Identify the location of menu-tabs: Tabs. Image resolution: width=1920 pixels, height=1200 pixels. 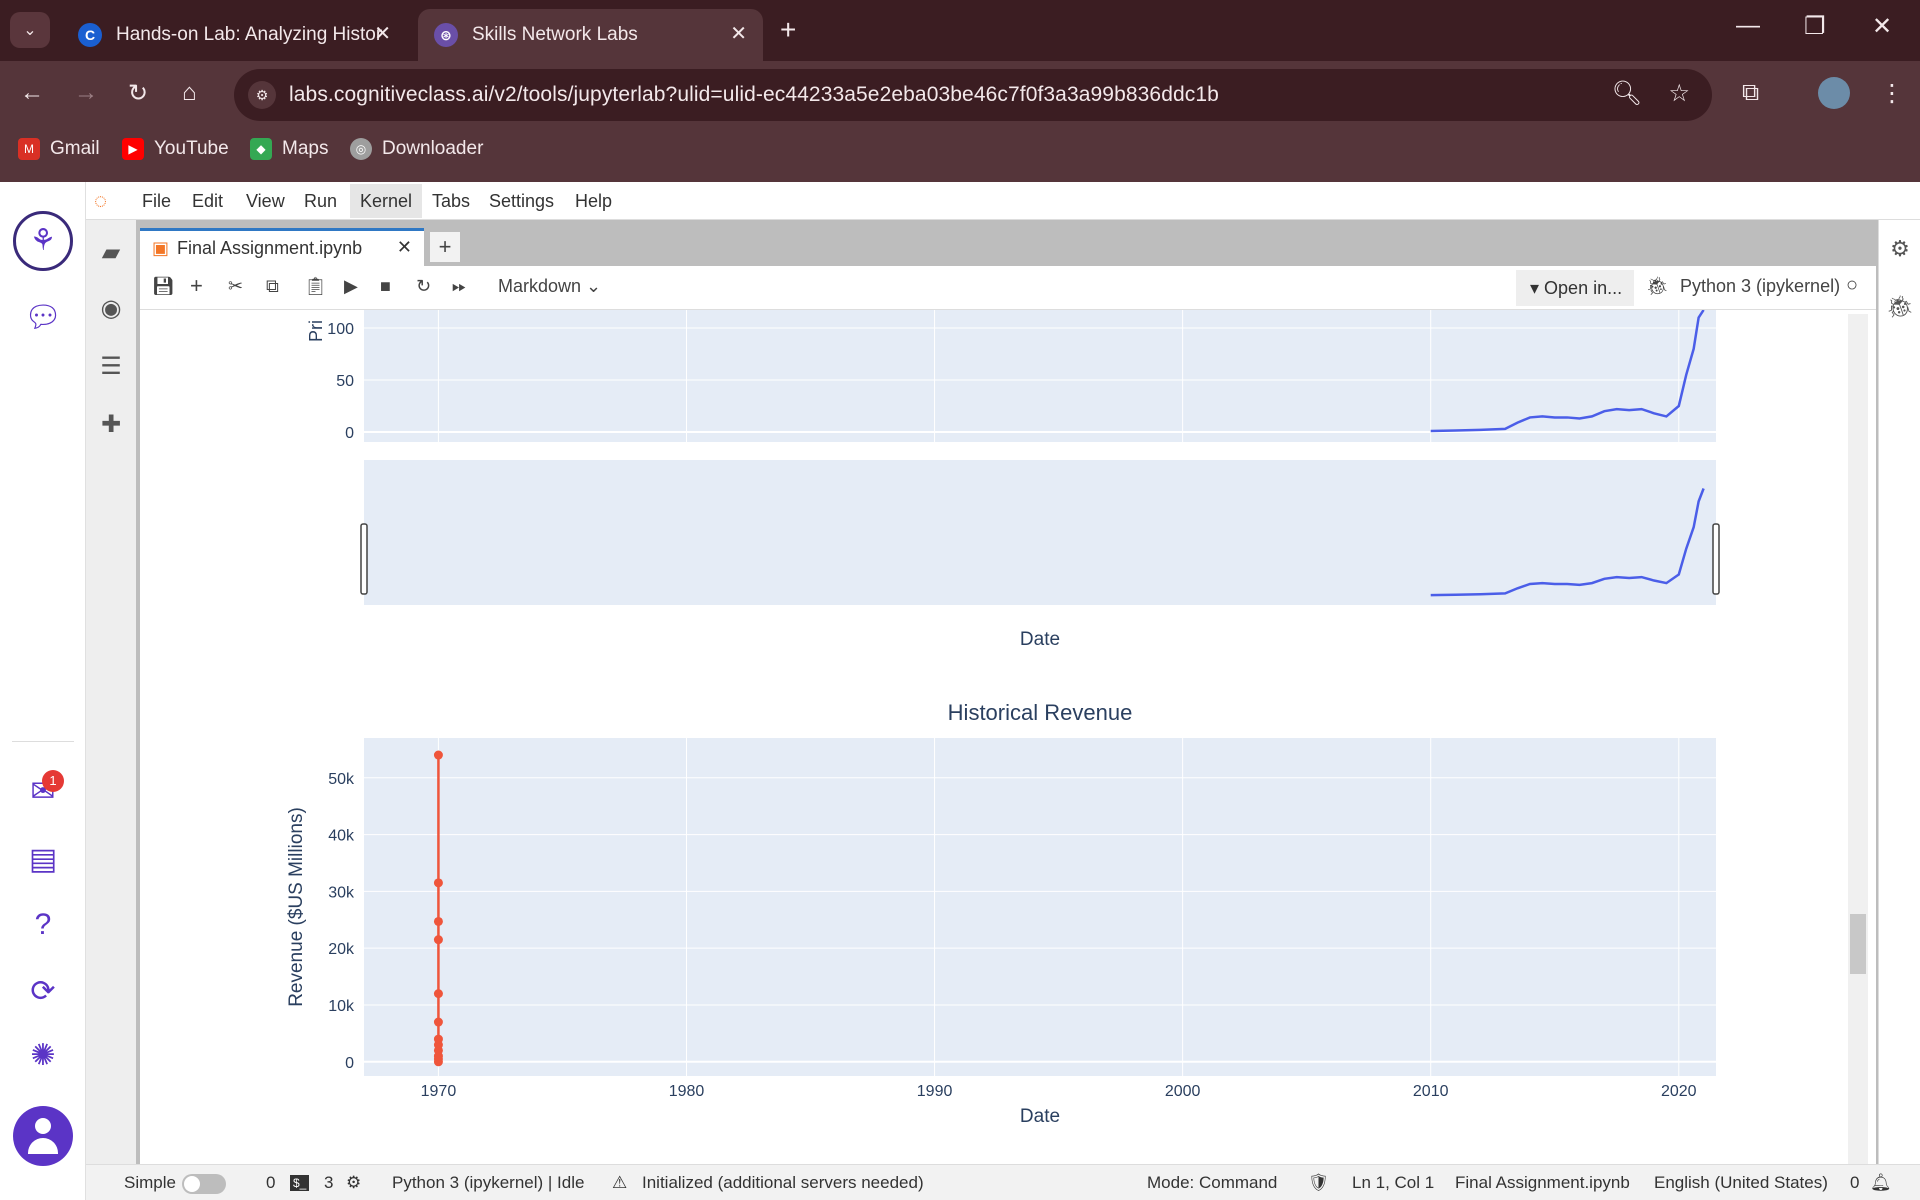
(451, 201).